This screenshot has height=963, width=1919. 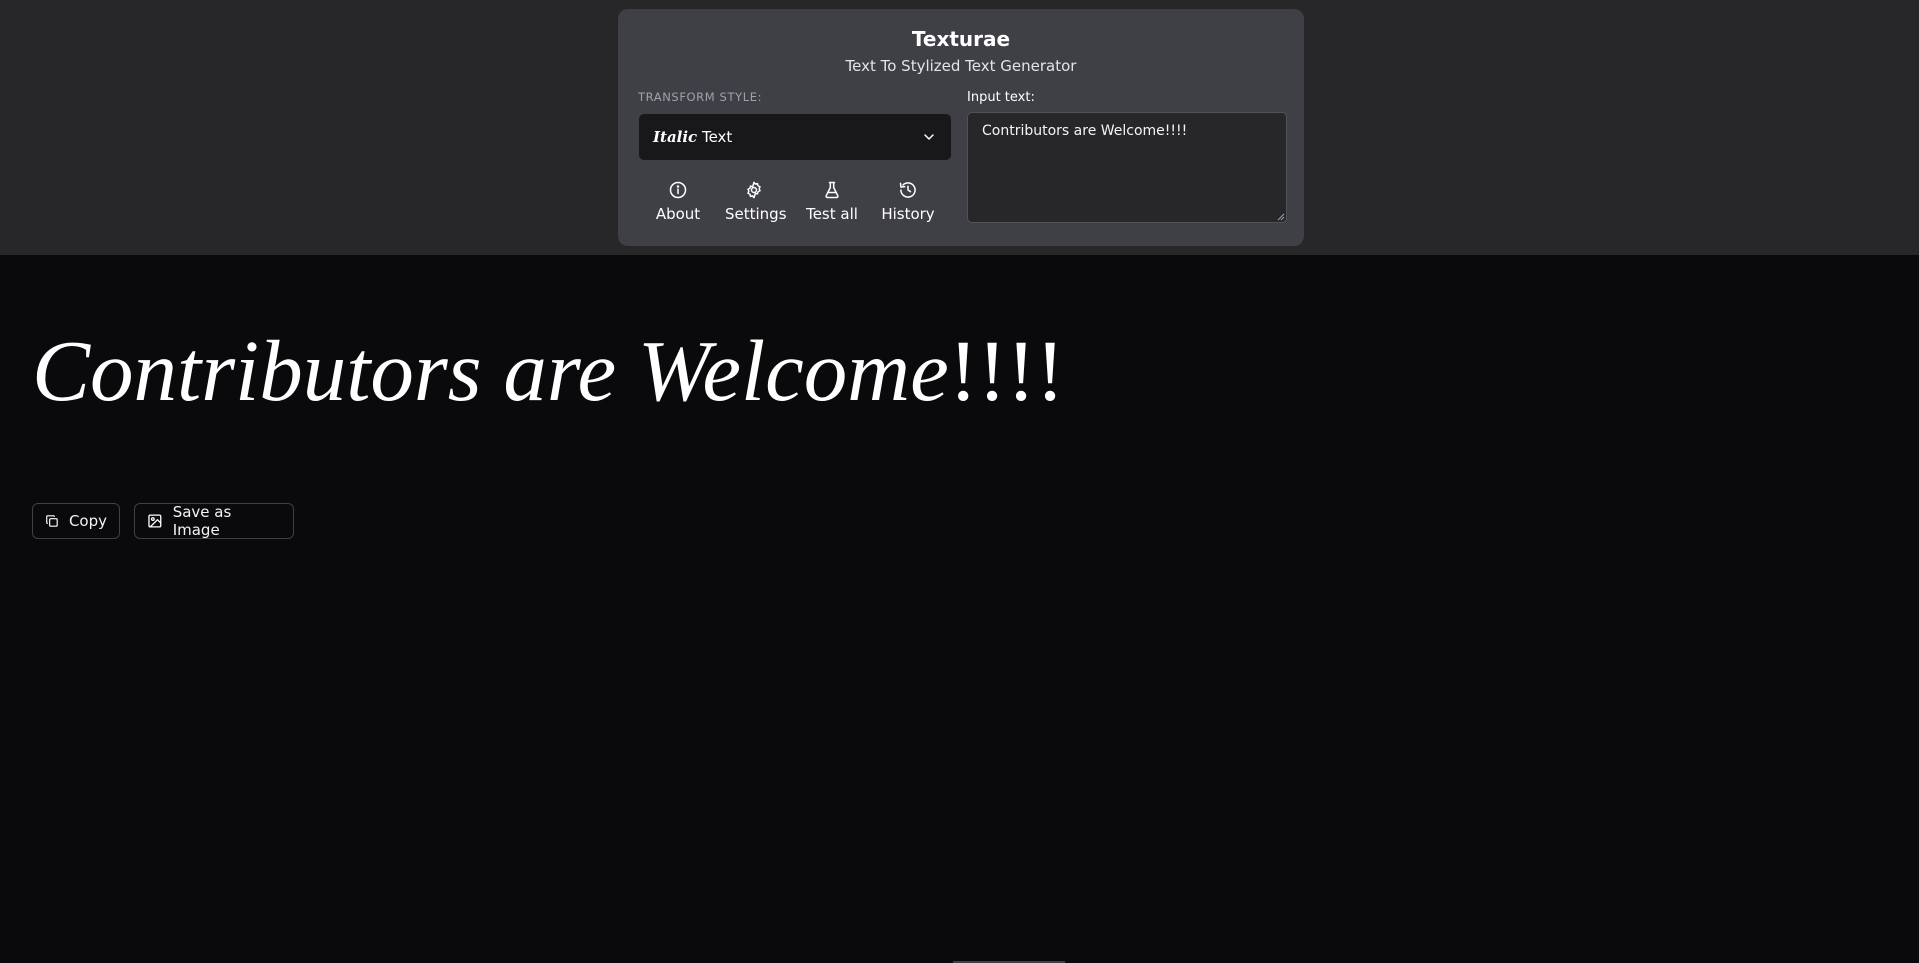 I want to click on history-icon, so click(x=907, y=190).